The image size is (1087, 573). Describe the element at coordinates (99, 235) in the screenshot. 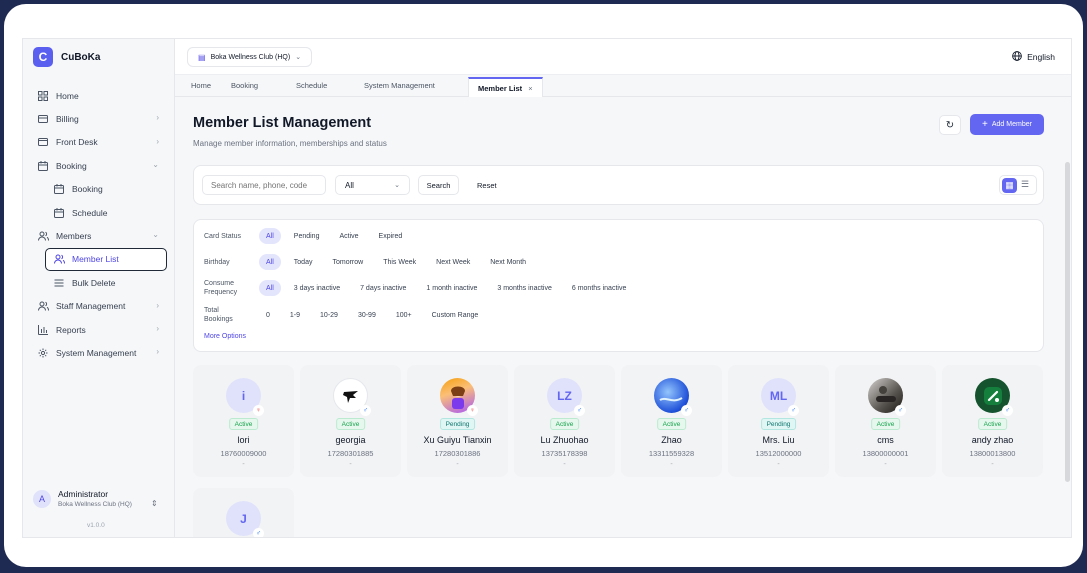

I see `sidebar-item-members: Members ⌄` at that location.